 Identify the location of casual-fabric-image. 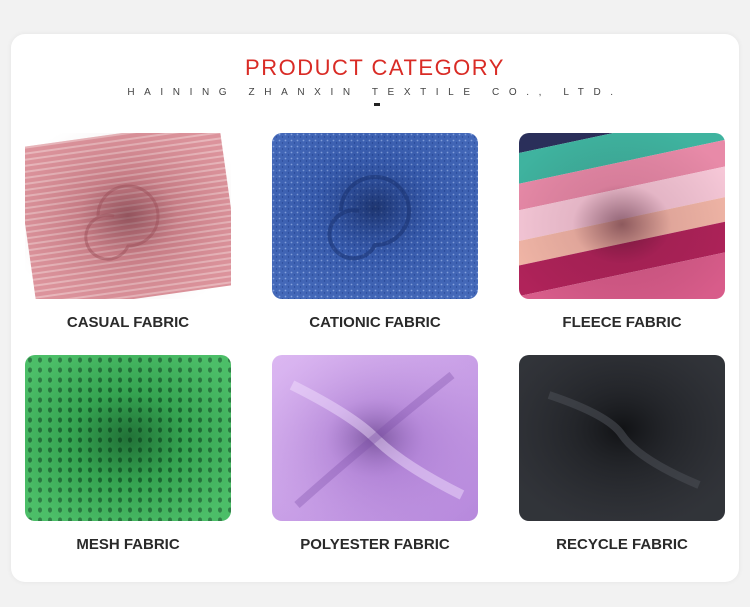
(128, 216).